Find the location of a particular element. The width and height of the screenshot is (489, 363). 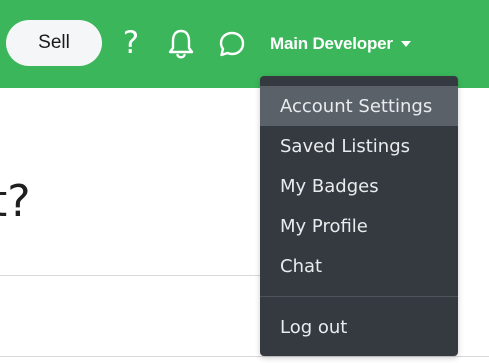

menu-divider is located at coordinates (359, 296).